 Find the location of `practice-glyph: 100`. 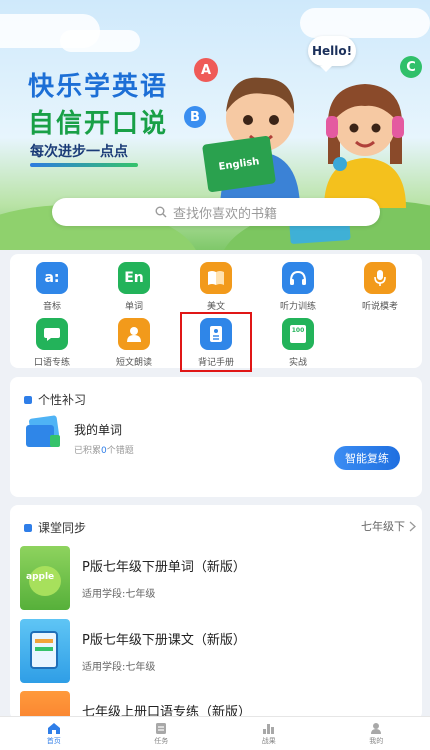

practice-glyph: 100 is located at coordinates (298, 330).